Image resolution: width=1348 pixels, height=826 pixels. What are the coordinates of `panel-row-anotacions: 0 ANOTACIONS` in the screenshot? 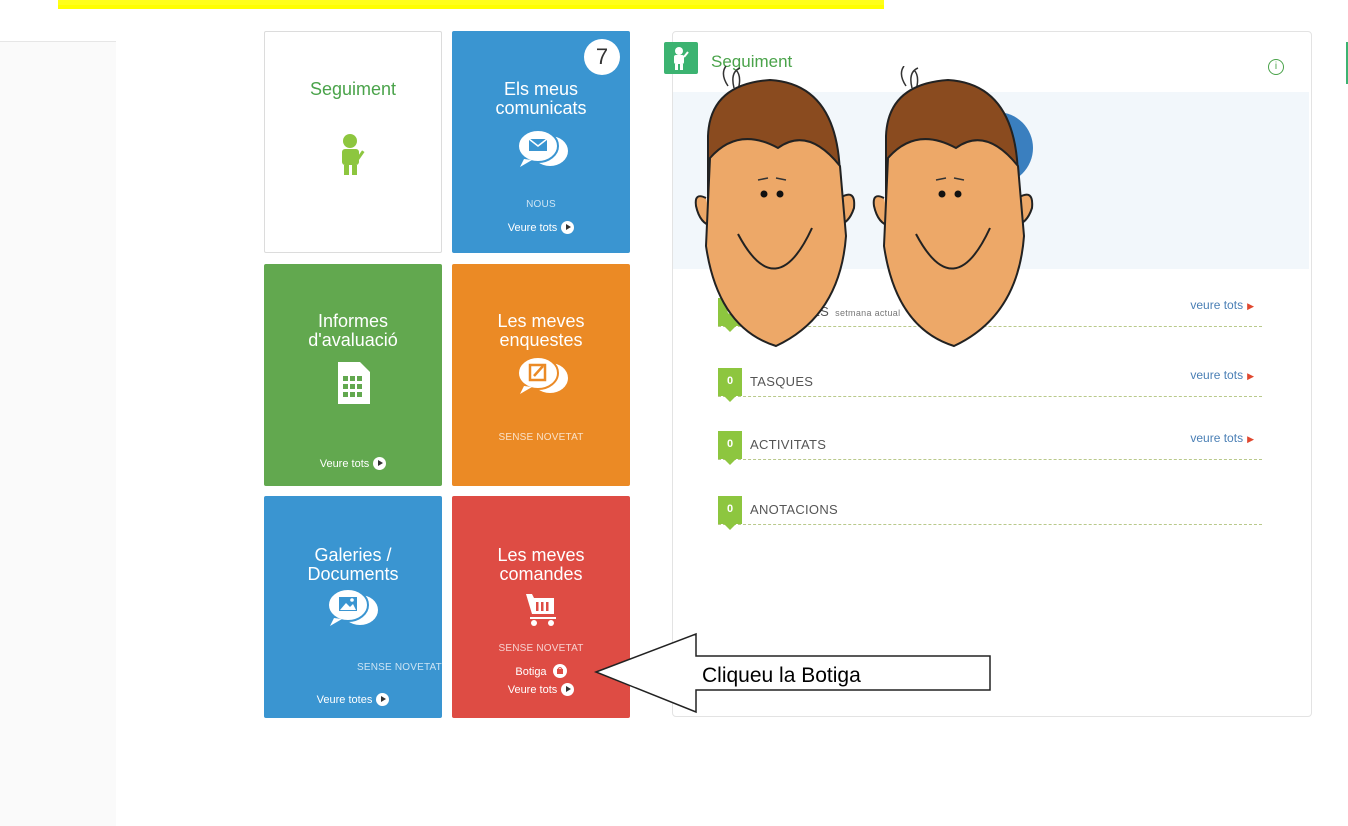 It's located at (990, 513).